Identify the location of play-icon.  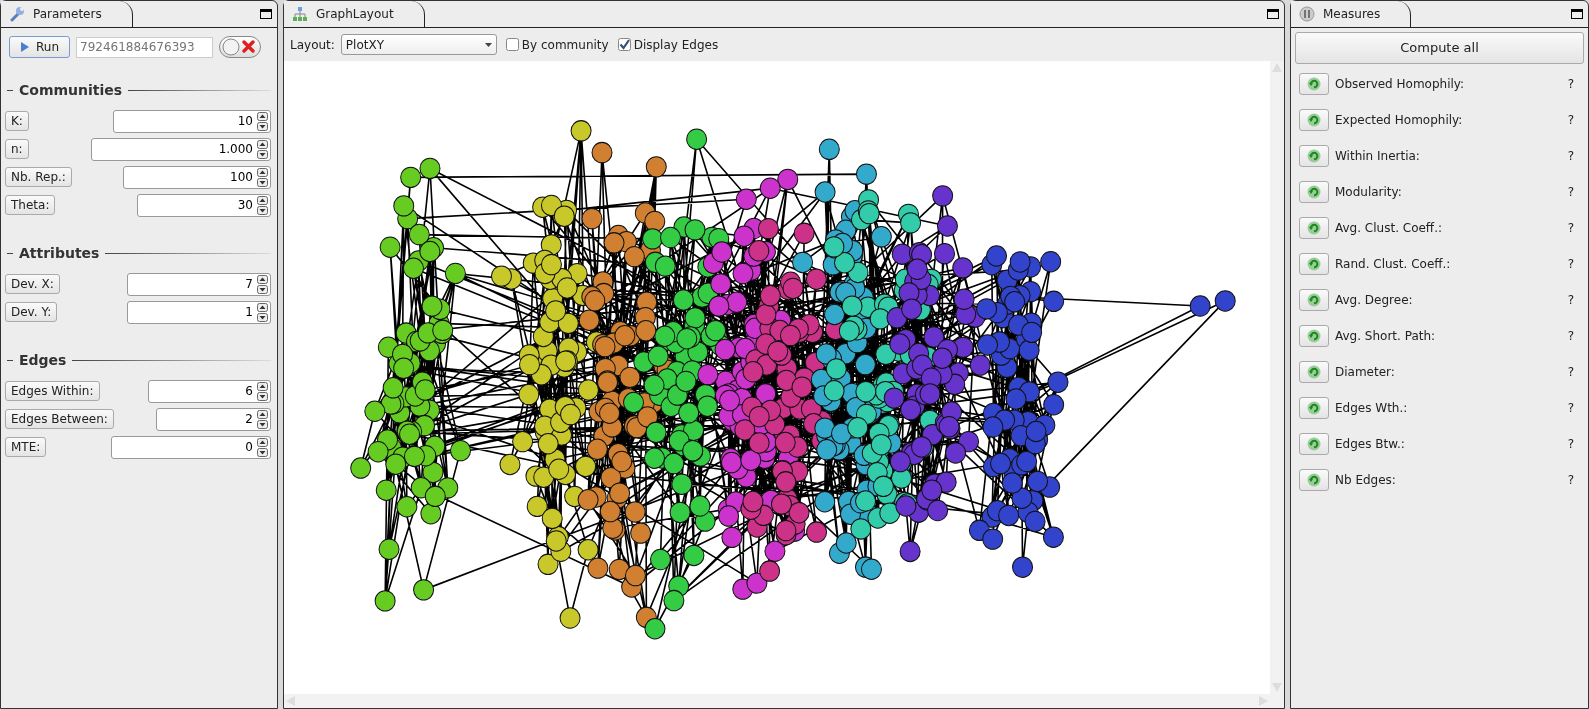
(25, 47).